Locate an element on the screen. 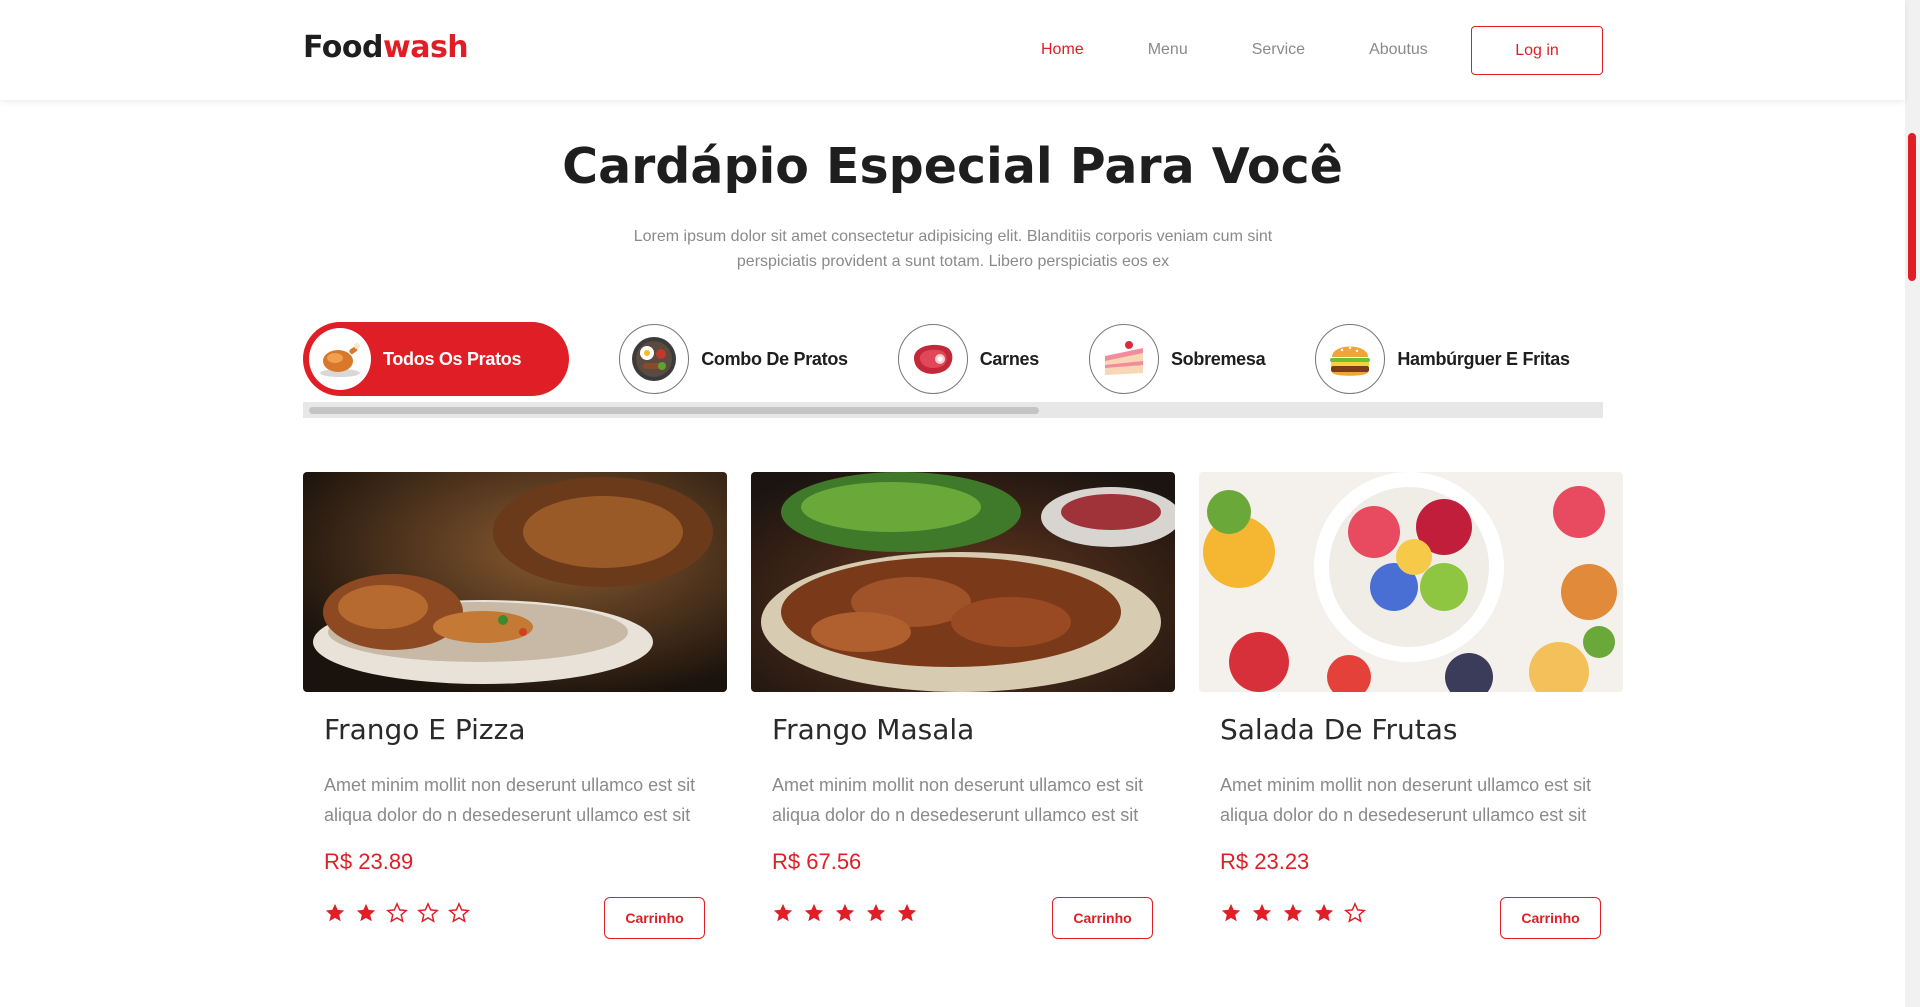 The width and height of the screenshot is (1920, 1007). dish-name: Frango Masala is located at coordinates (873, 729).